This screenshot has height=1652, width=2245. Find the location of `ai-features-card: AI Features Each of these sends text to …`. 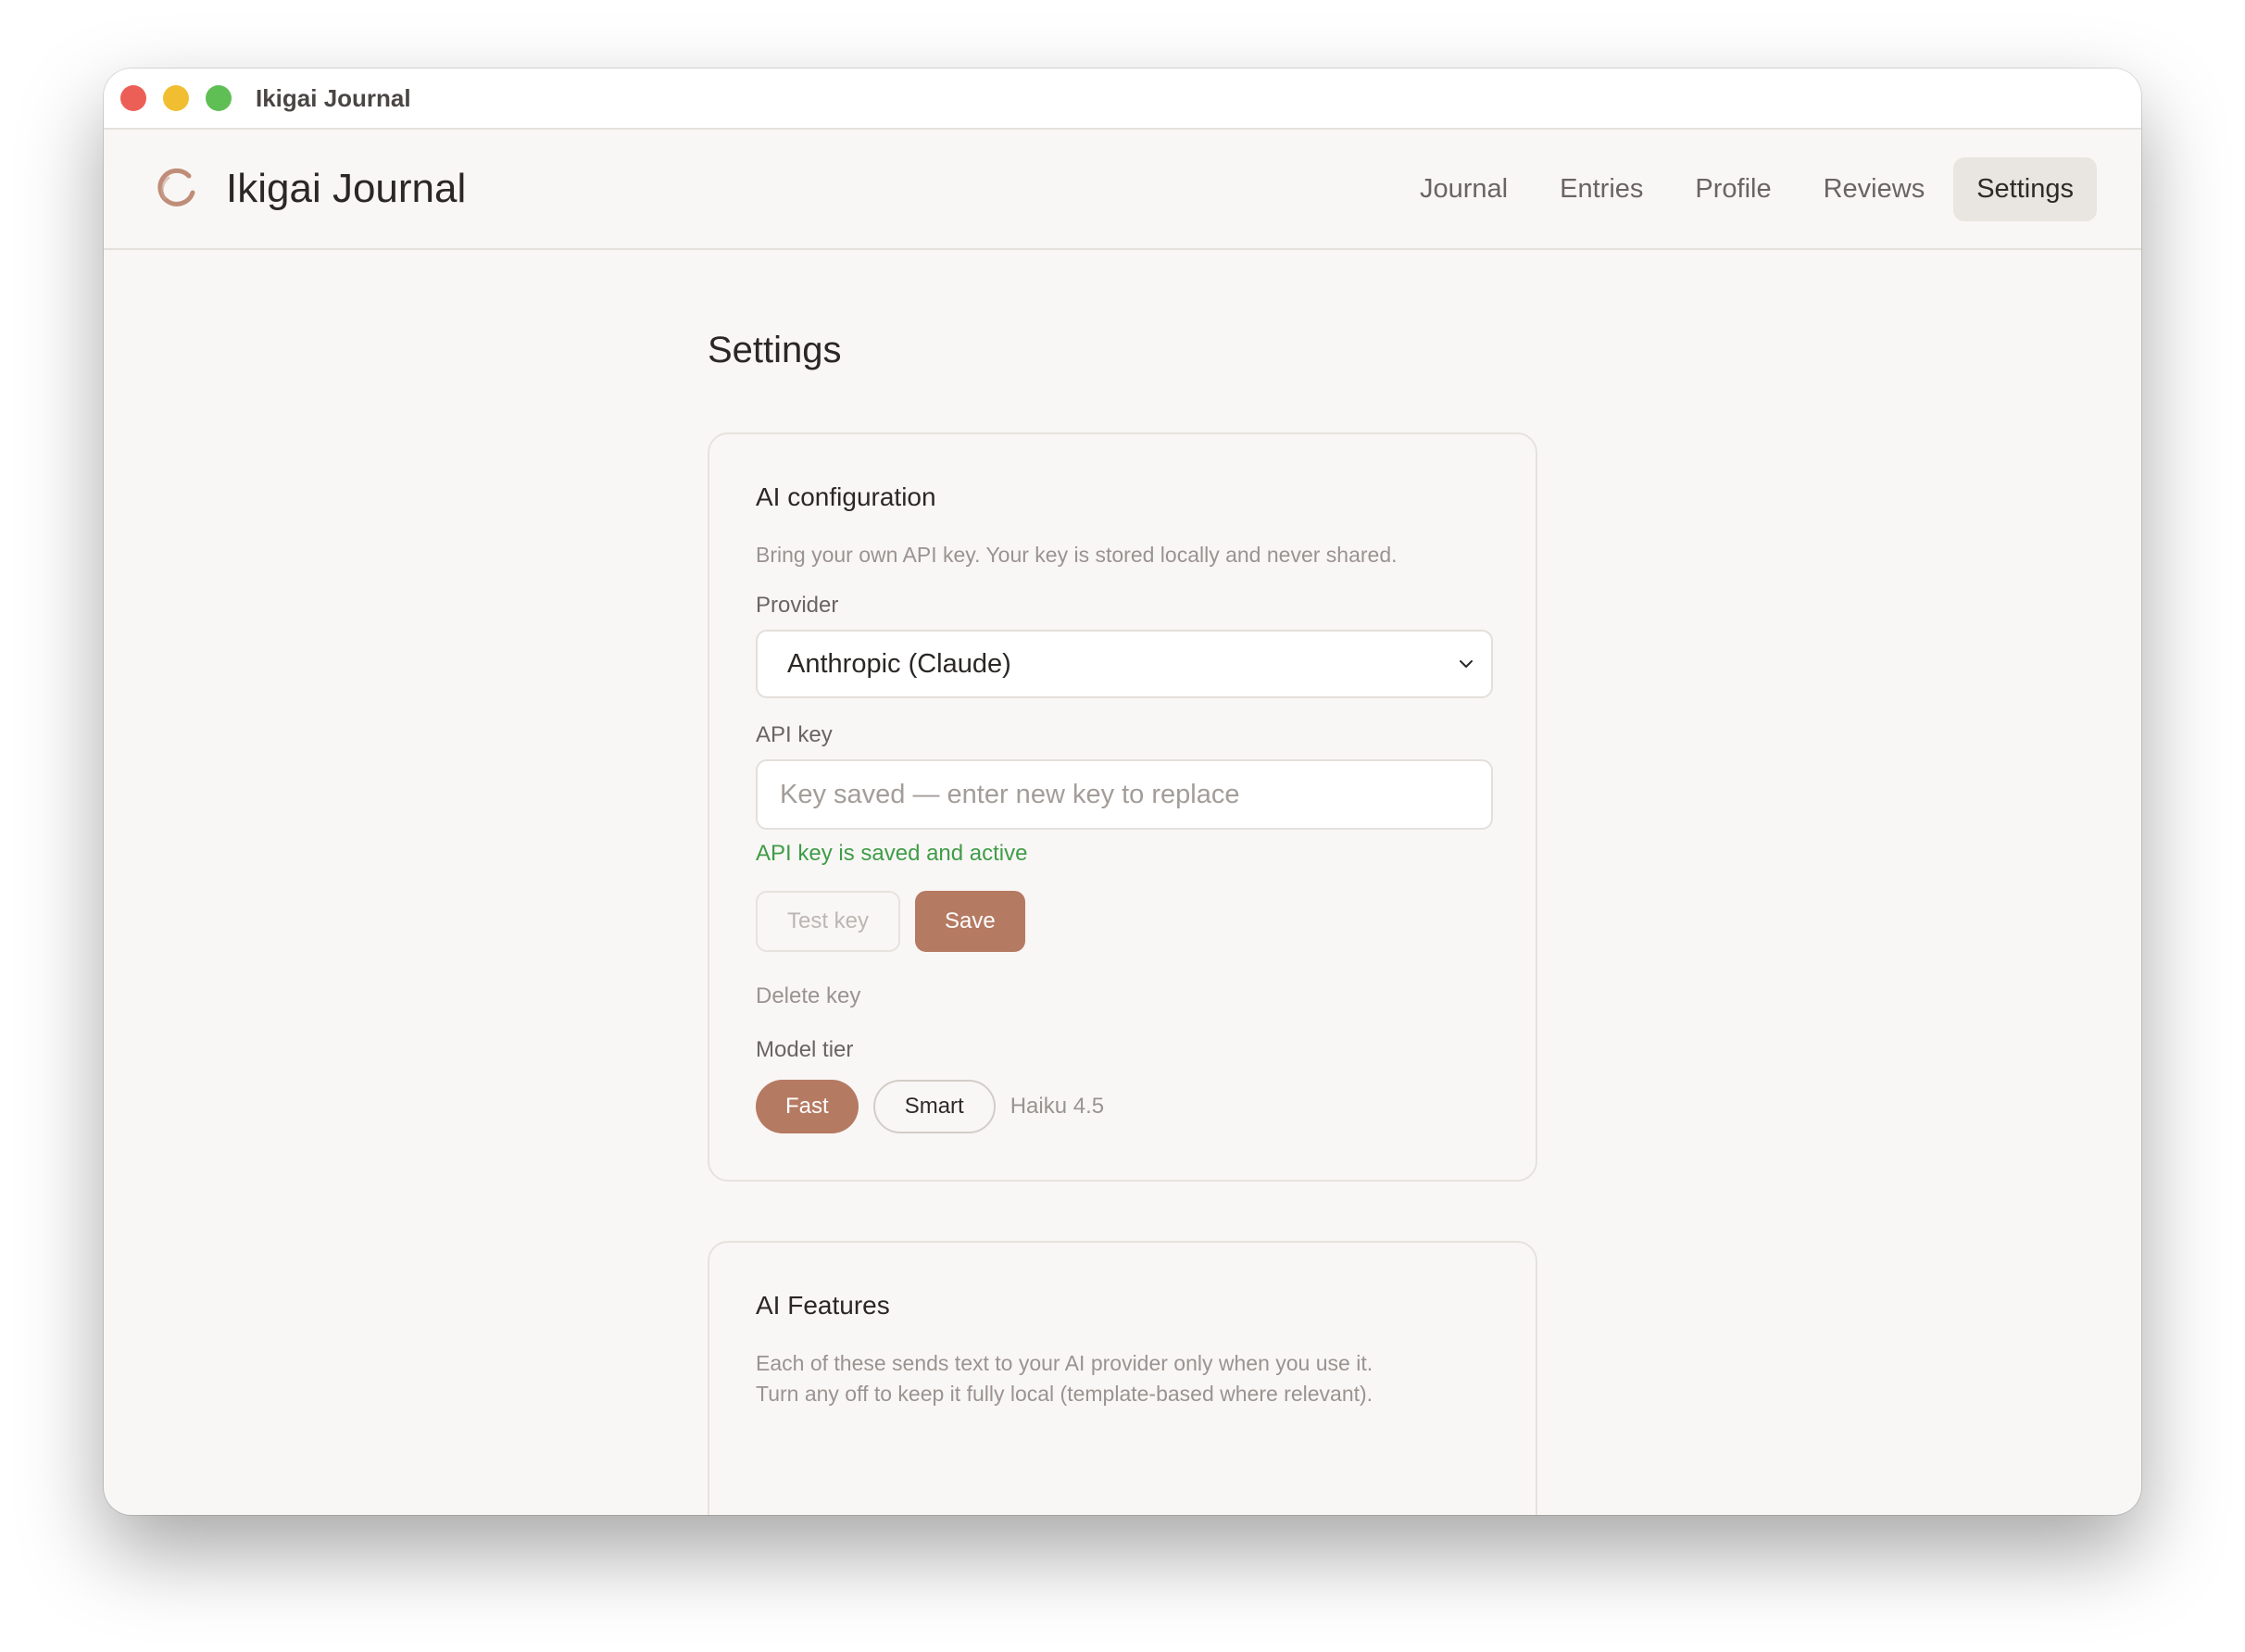

ai-features-card: AI Features Each of these sends text to … is located at coordinates (1122, 1378).